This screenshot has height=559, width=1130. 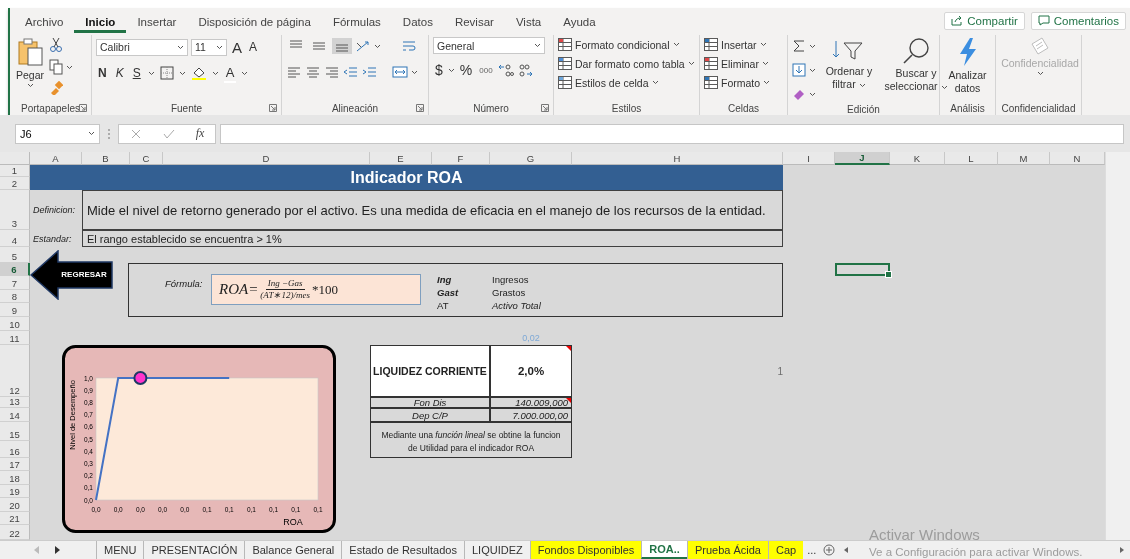 I want to click on ribbon-tab: Insertar, so click(x=157, y=23).